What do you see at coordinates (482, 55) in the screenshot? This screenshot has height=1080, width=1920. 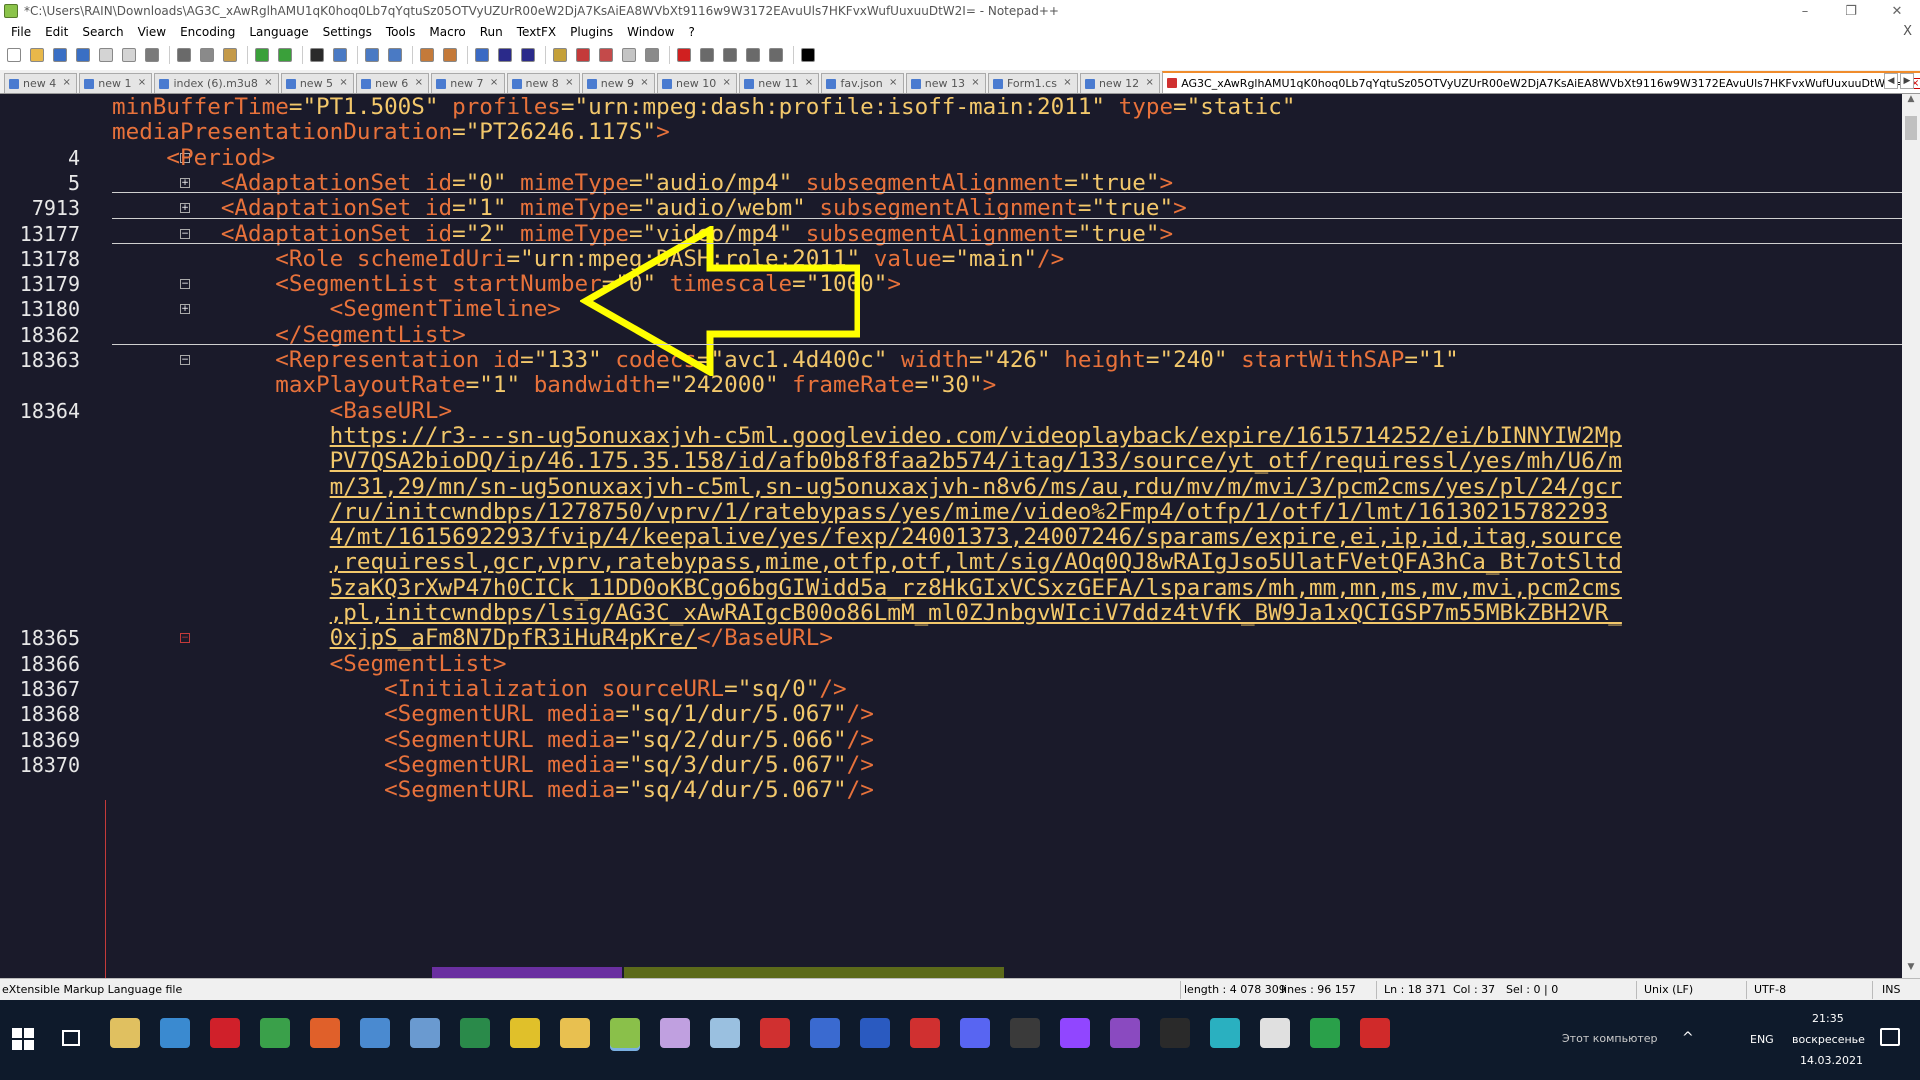 I see `word-wrap-icon` at bounding box center [482, 55].